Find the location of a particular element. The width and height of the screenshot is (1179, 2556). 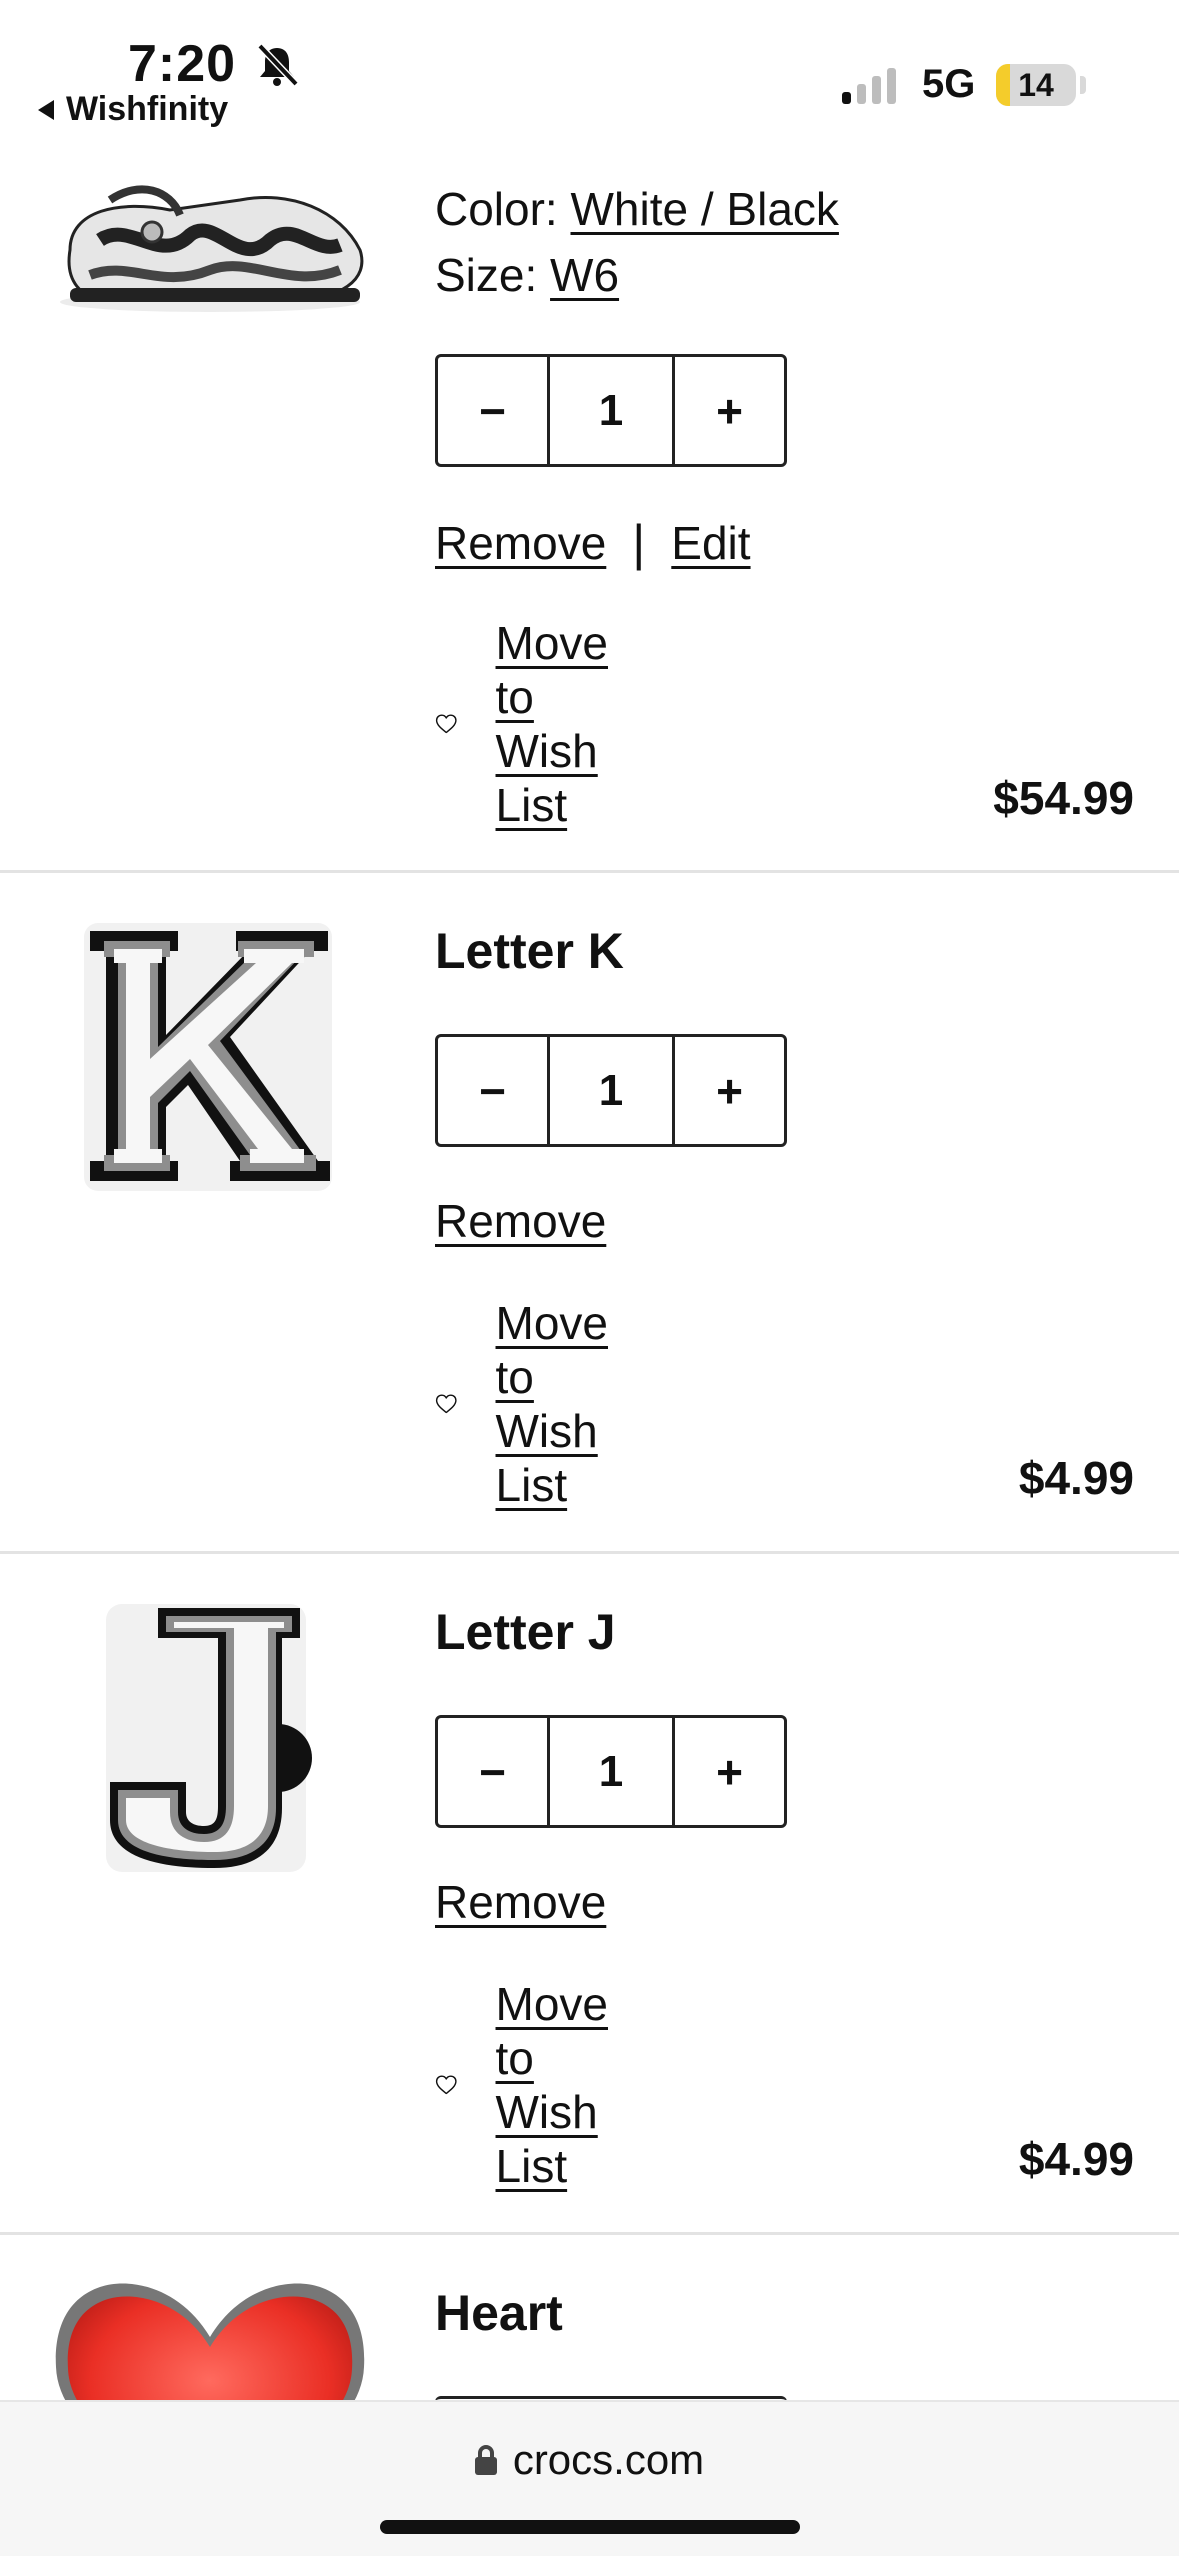

status-bar: 7:20 Wishfinity 5G 14 is located at coordinates (589, 80).